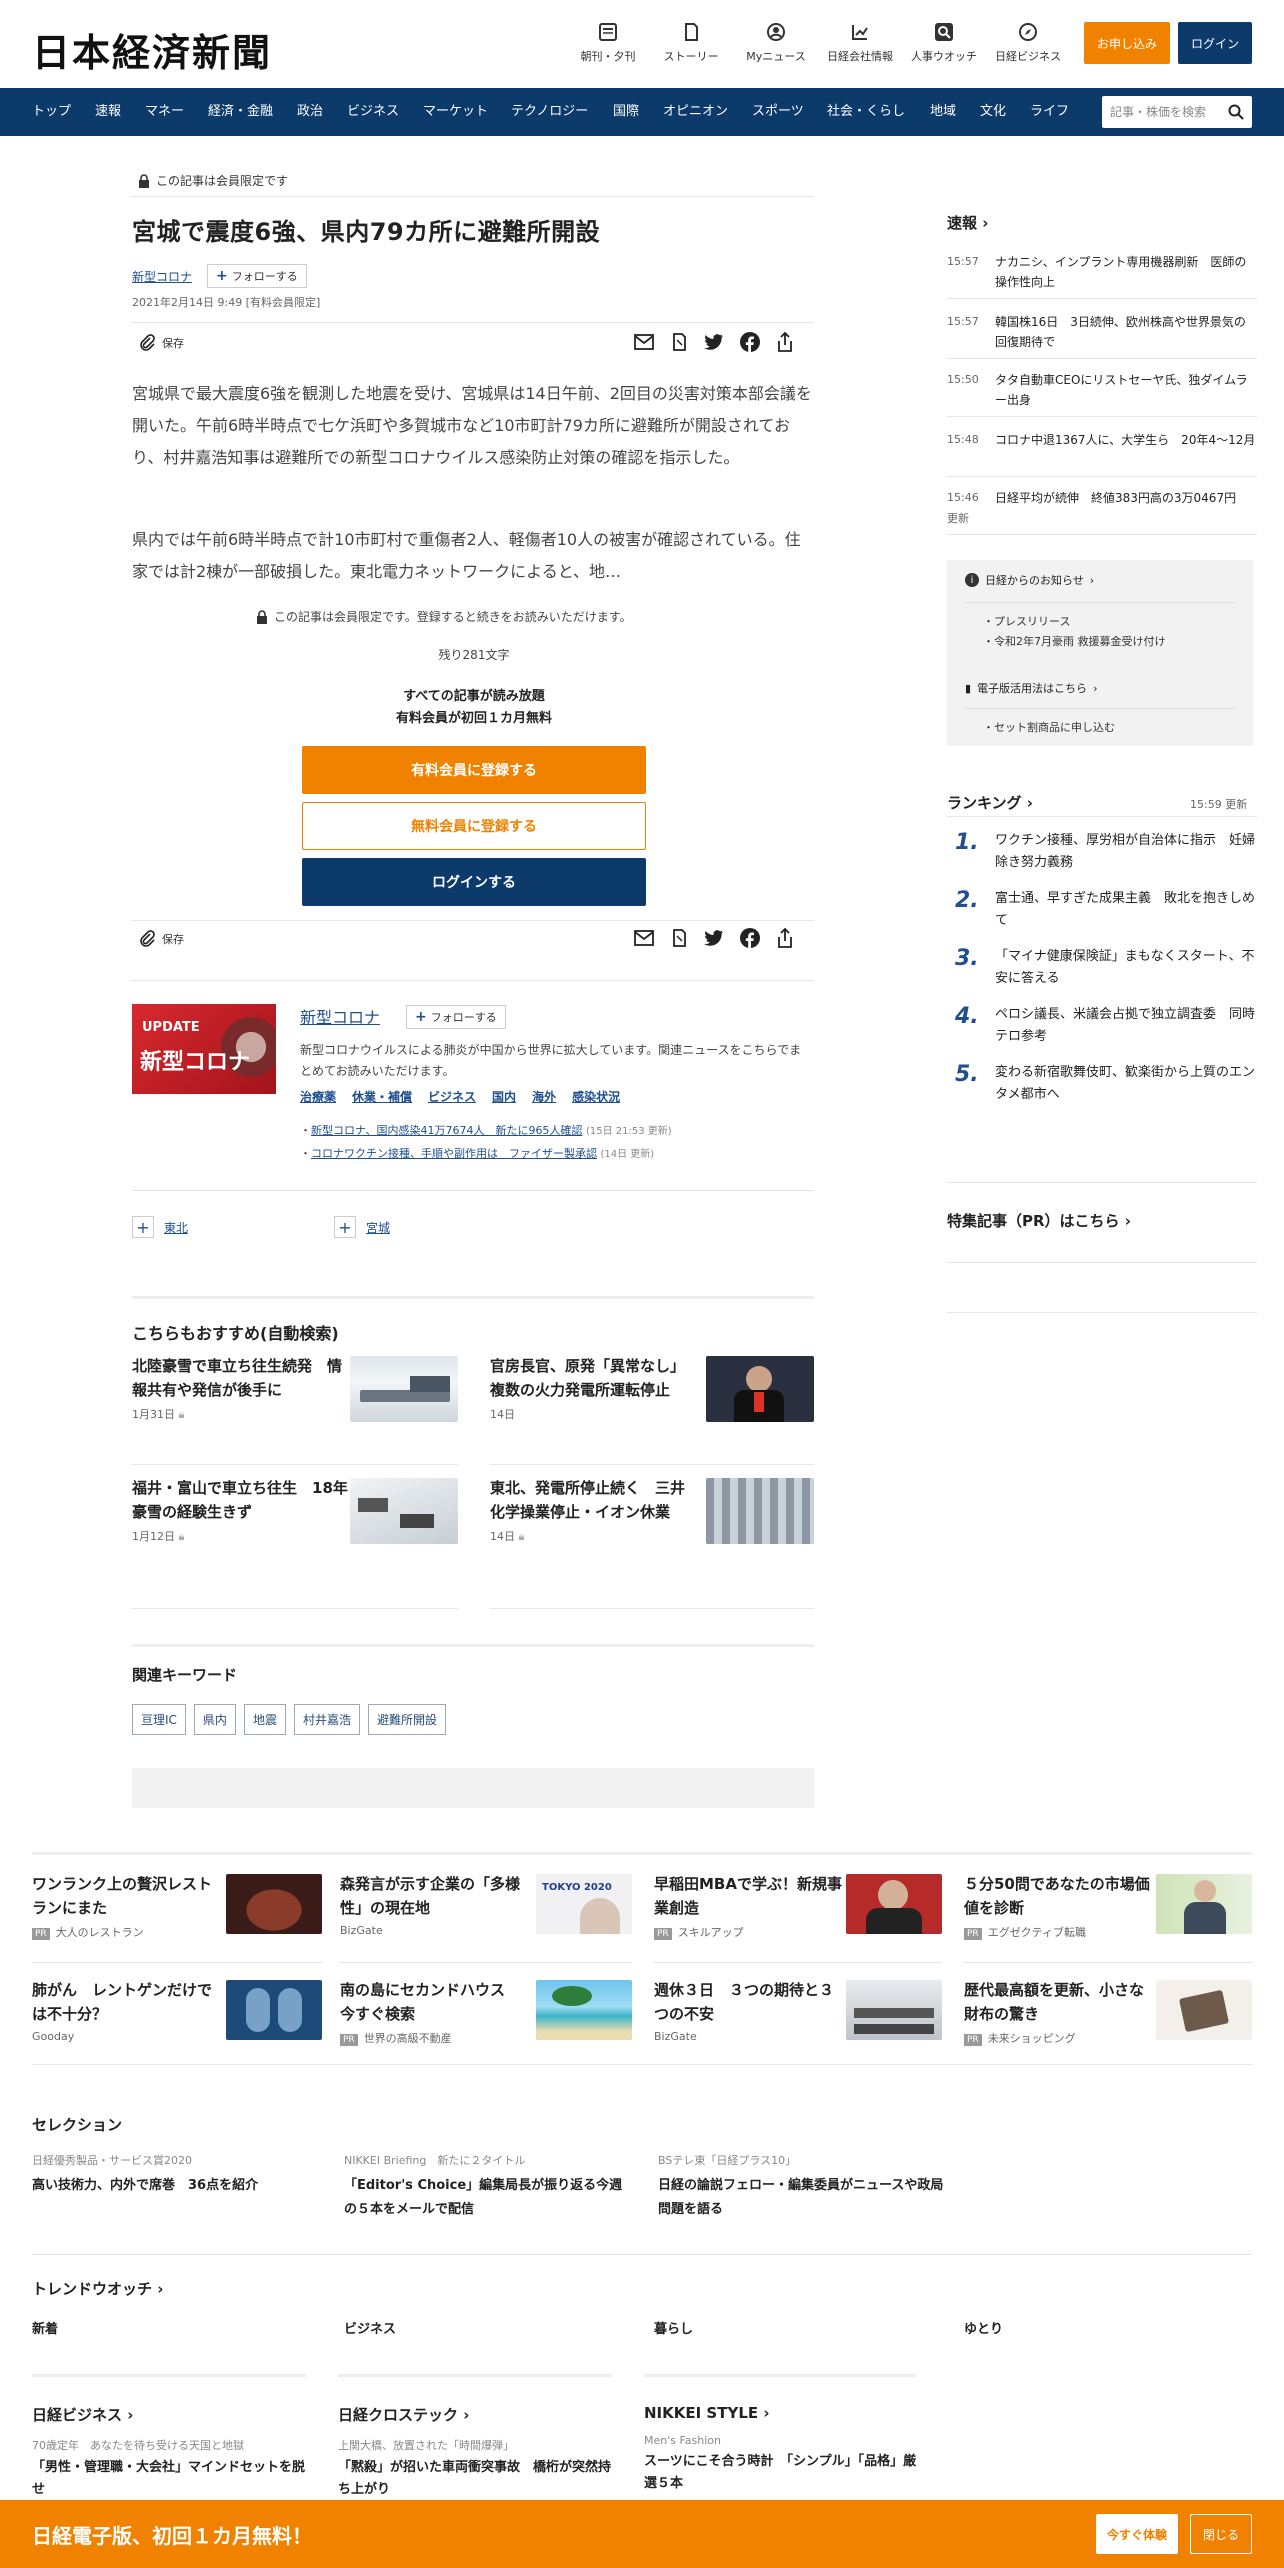 This screenshot has width=1284, height=2568. What do you see at coordinates (608, 43) in the screenshot?
I see `nav-morning-evening: 朝刊・夕刊` at bounding box center [608, 43].